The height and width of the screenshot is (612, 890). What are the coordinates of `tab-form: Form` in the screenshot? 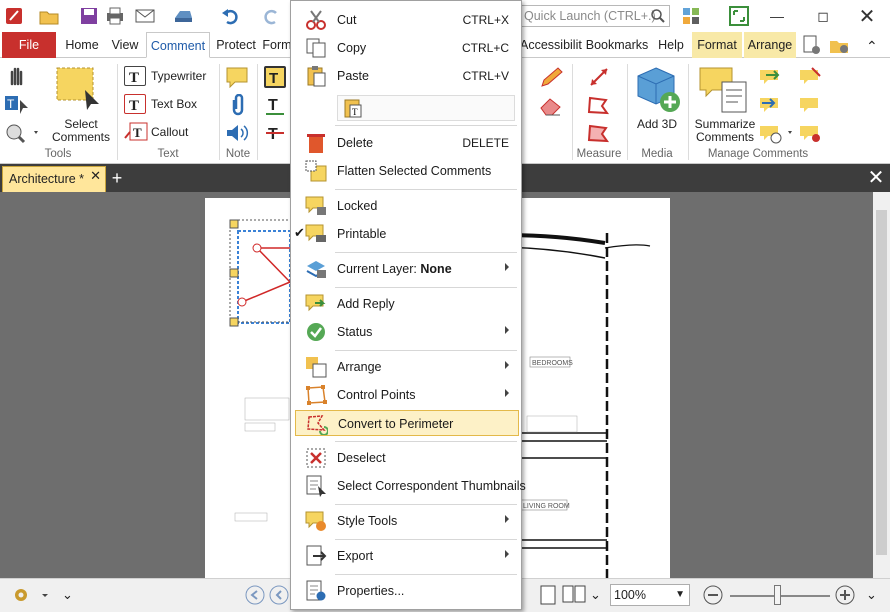 It's located at (277, 45).